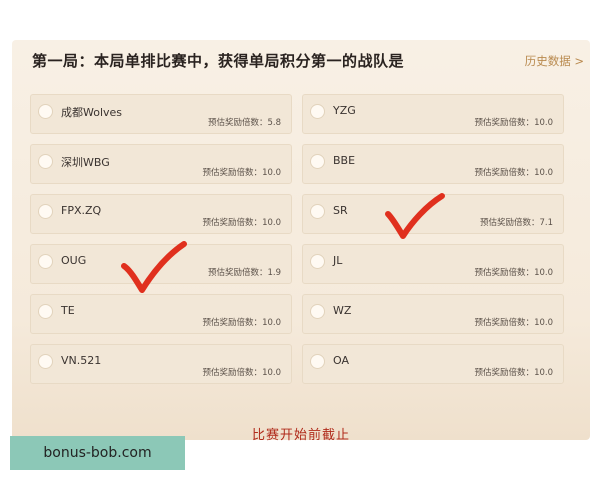 This screenshot has height=480, width=600. Describe the element at coordinates (244, 123) in the screenshot. I see `odds-label: 预估奖励倍数：5.8` at that location.